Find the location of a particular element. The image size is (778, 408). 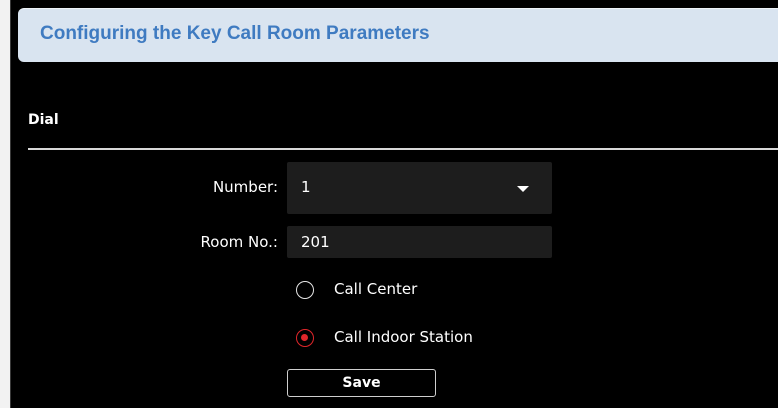

section-title: Dial is located at coordinates (43, 120).